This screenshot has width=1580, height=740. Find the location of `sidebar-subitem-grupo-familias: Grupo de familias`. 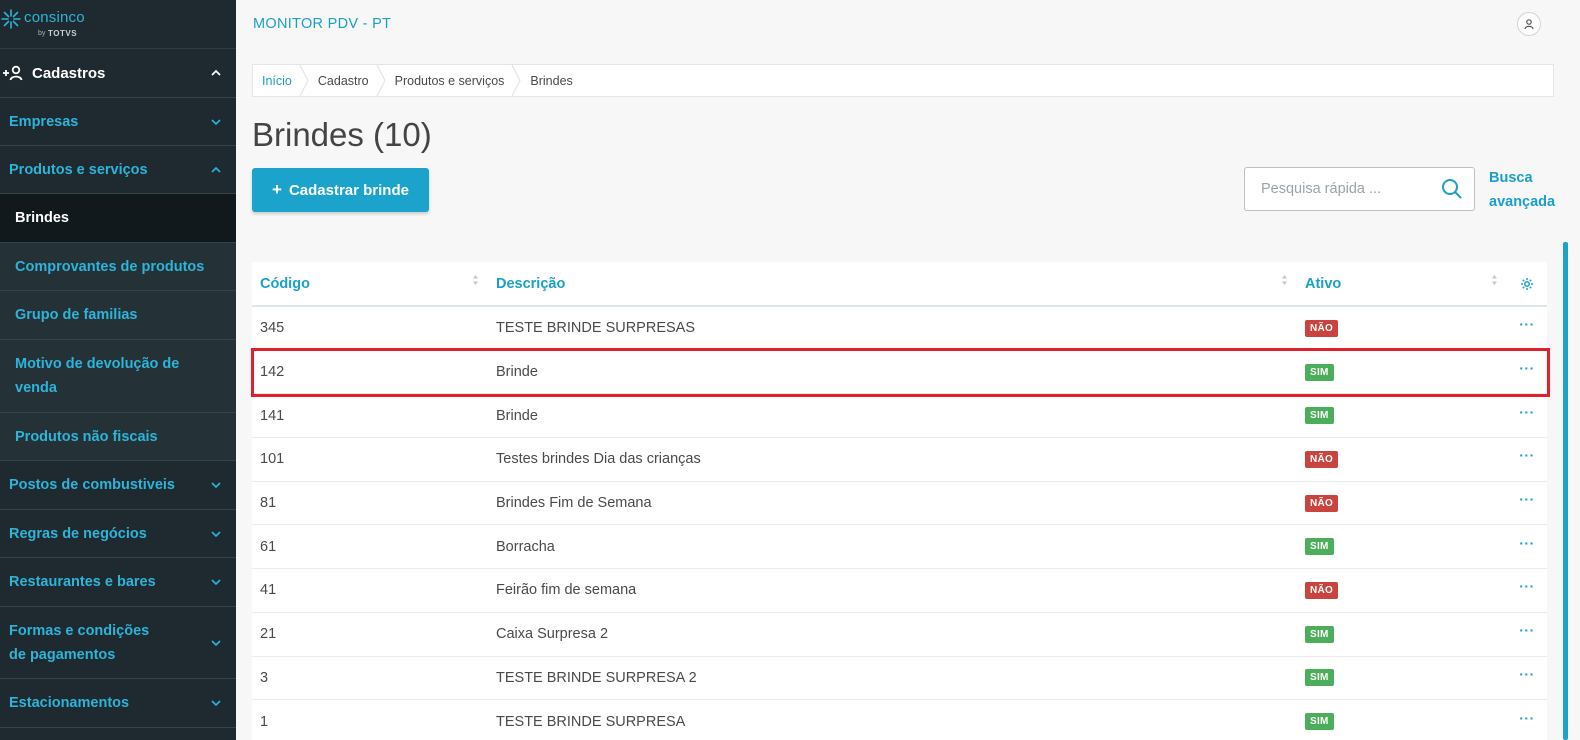

sidebar-subitem-grupo-familias: Grupo de familias is located at coordinates (118, 315).